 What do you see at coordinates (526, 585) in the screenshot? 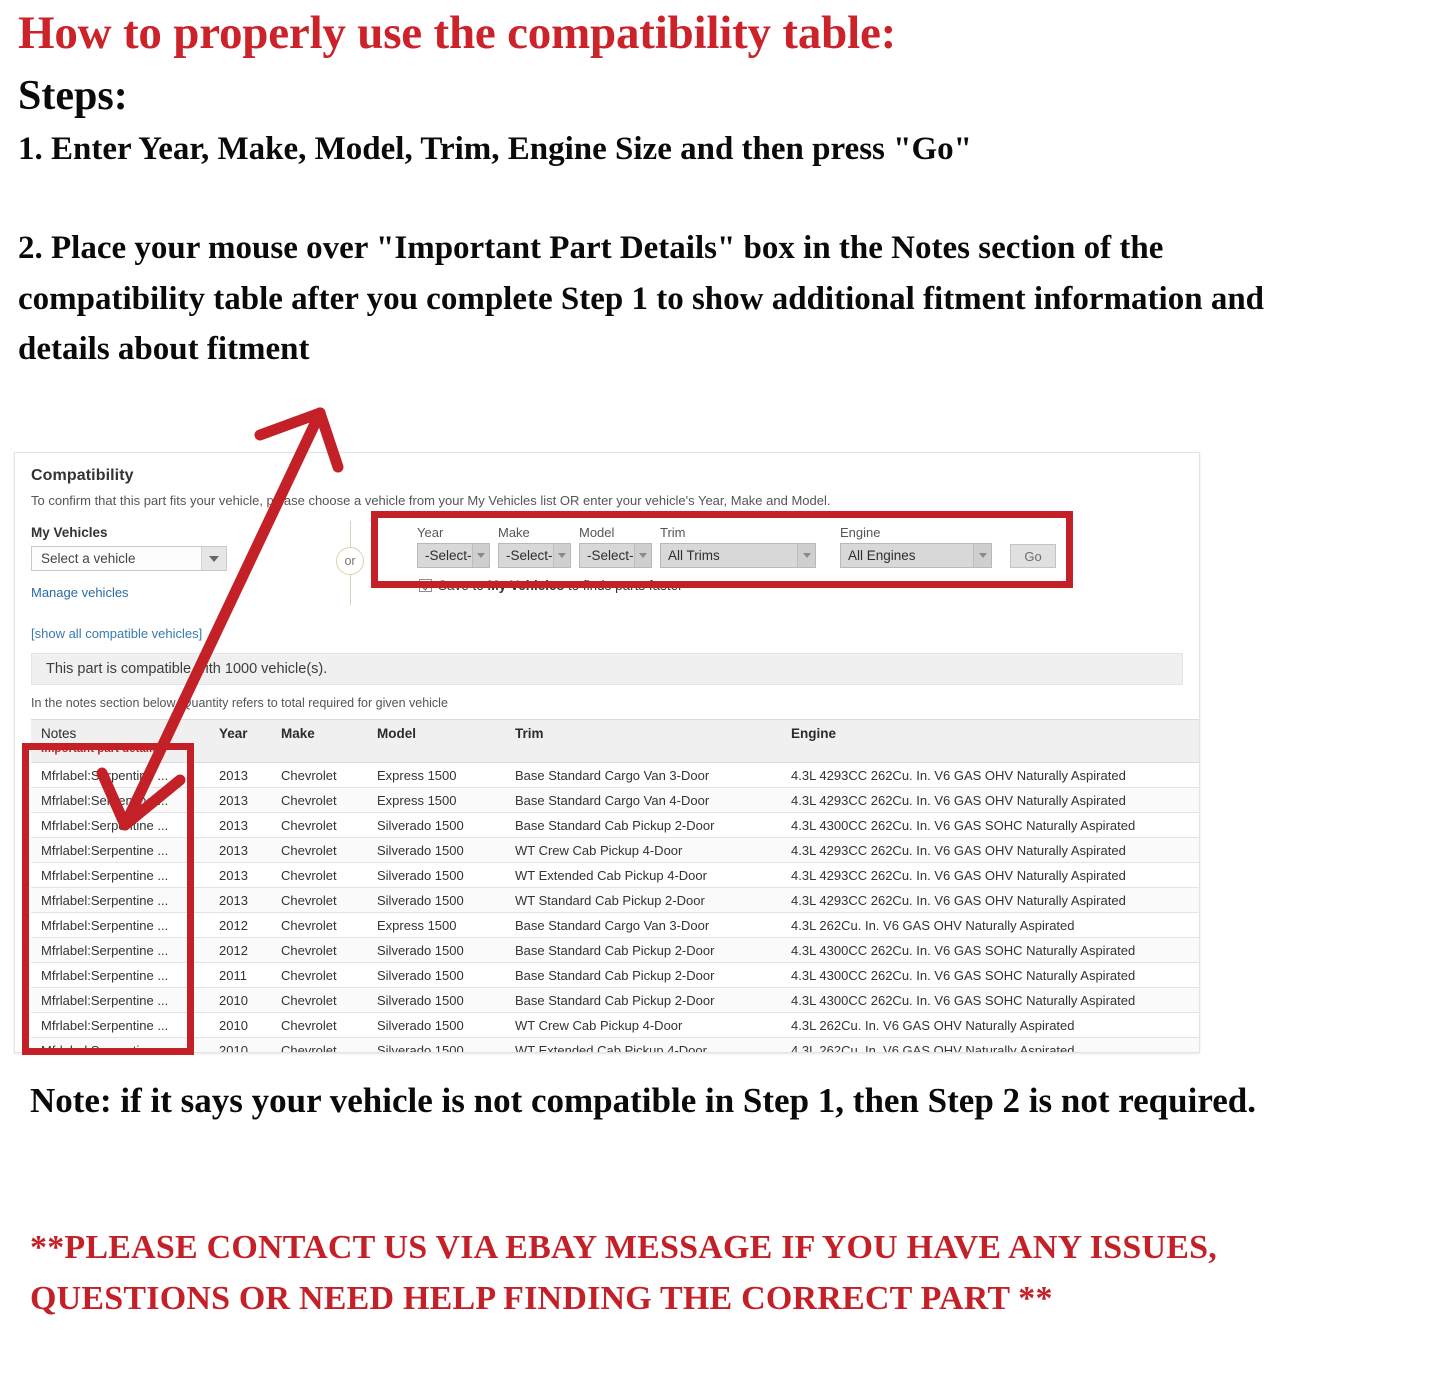
I see `save-text-bold: My Vehicles` at bounding box center [526, 585].